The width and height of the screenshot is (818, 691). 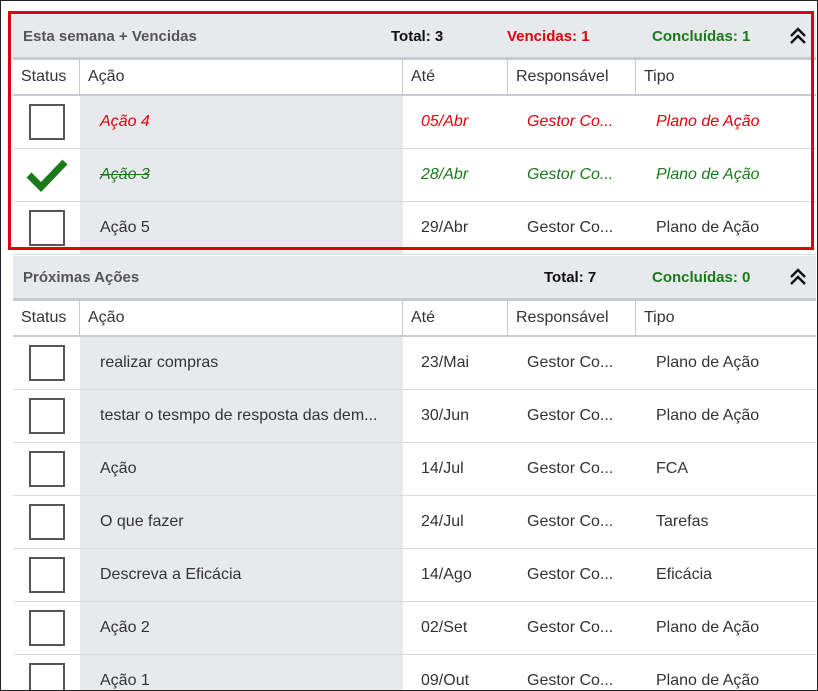 I want to click on acao-cell-text: realizar compras, so click(x=159, y=362).